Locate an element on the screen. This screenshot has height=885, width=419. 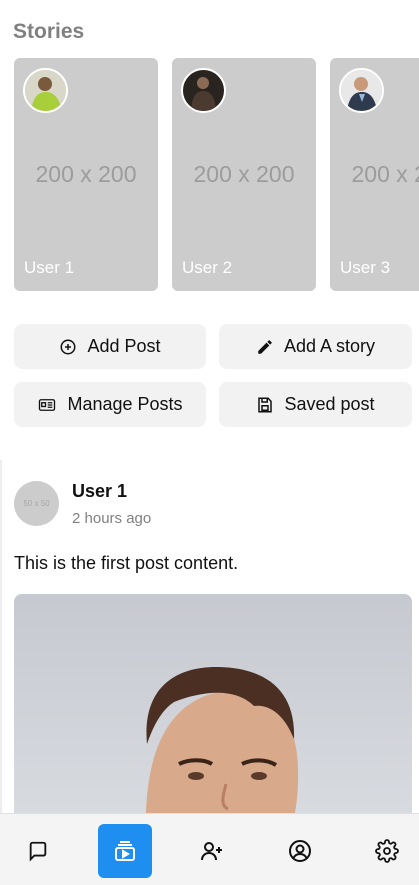
story-user-label: User 1 is located at coordinates (49, 267).